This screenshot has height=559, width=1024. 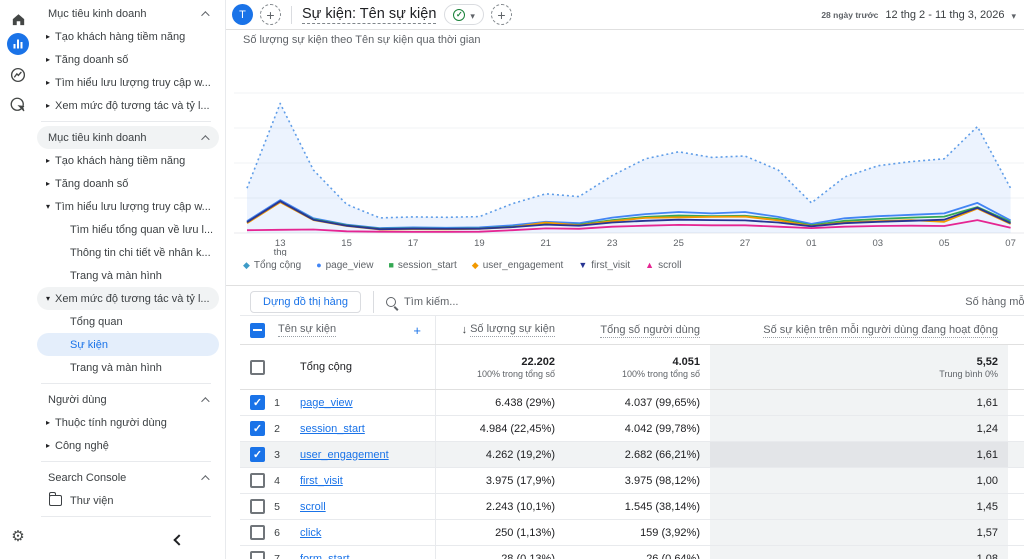 What do you see at coordinates (662, 506) in the screenshot?
I see `total-users-cell: 1.545 (38,14%)` at bounding box center [662, 506].